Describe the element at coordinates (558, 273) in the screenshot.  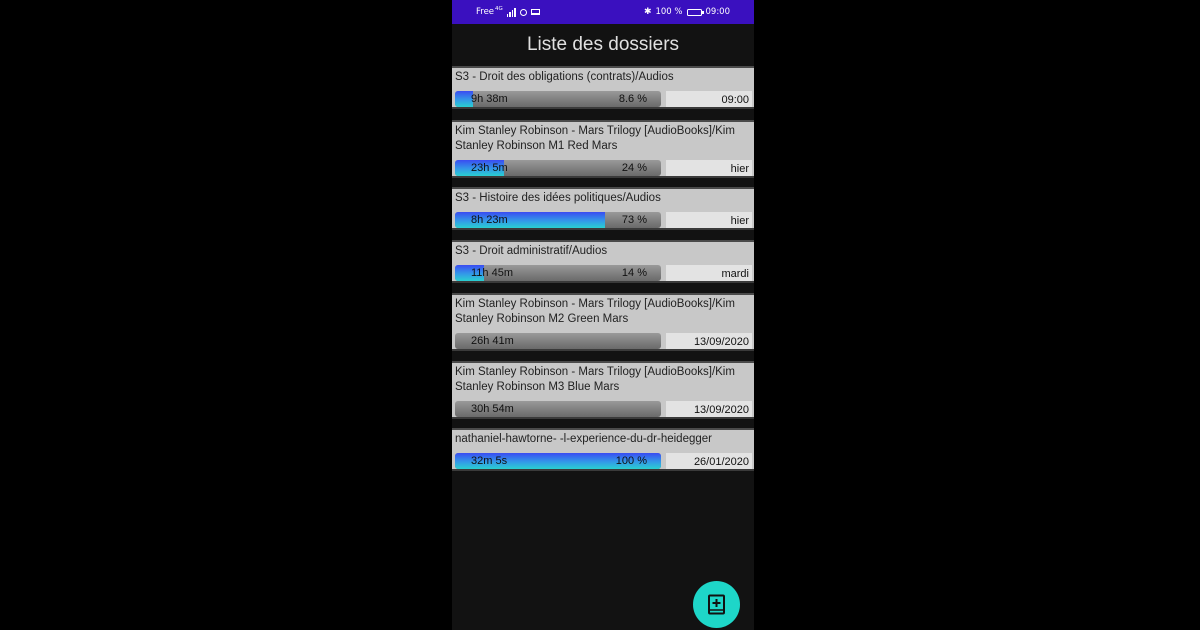
I see `progress-bar: 11h 45m 14 %` at that location.